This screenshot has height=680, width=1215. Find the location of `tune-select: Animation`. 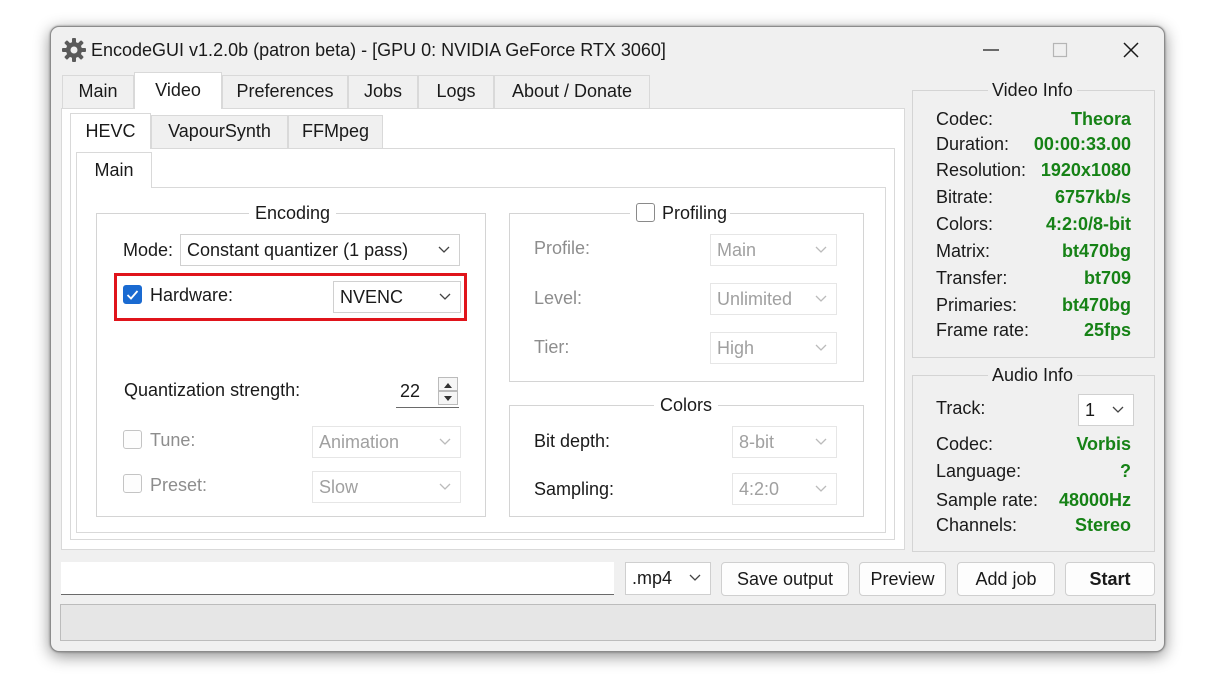

tune-select: Animation is located at coordinates (386, 442).